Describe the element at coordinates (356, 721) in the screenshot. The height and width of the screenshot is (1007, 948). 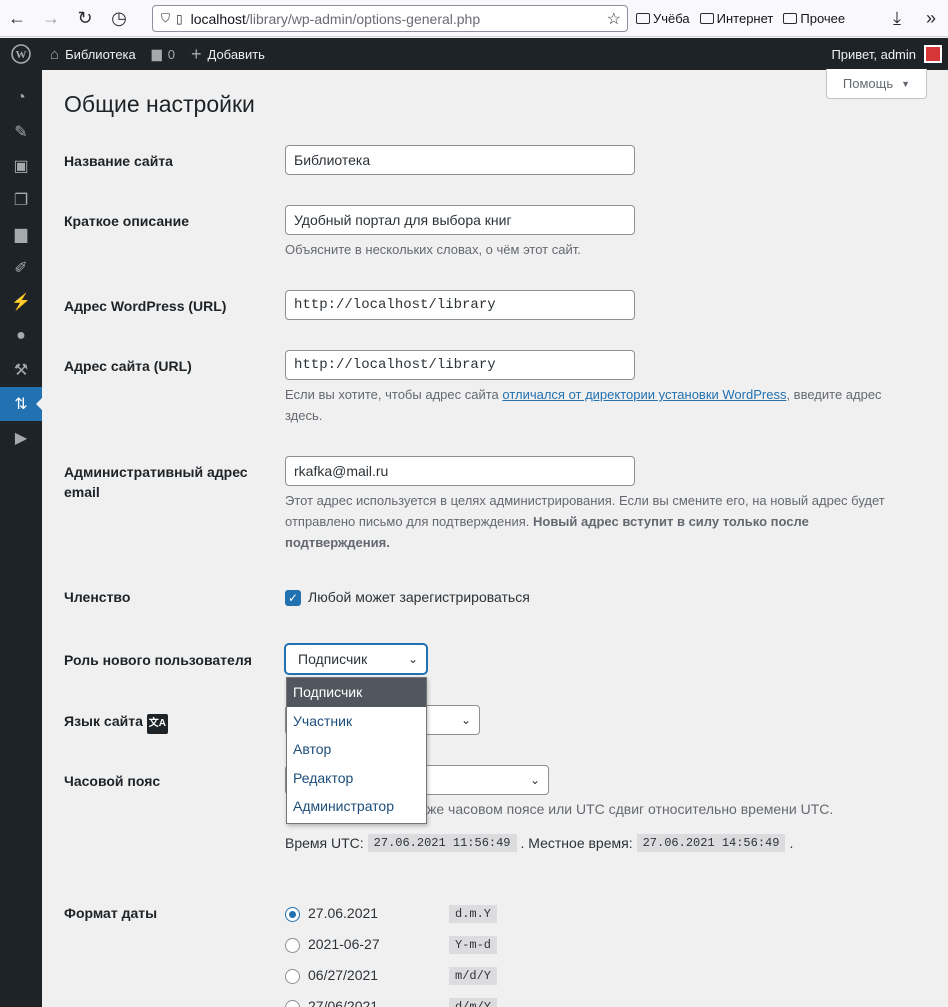
I see `role-option-contributor: Участник` at that location.